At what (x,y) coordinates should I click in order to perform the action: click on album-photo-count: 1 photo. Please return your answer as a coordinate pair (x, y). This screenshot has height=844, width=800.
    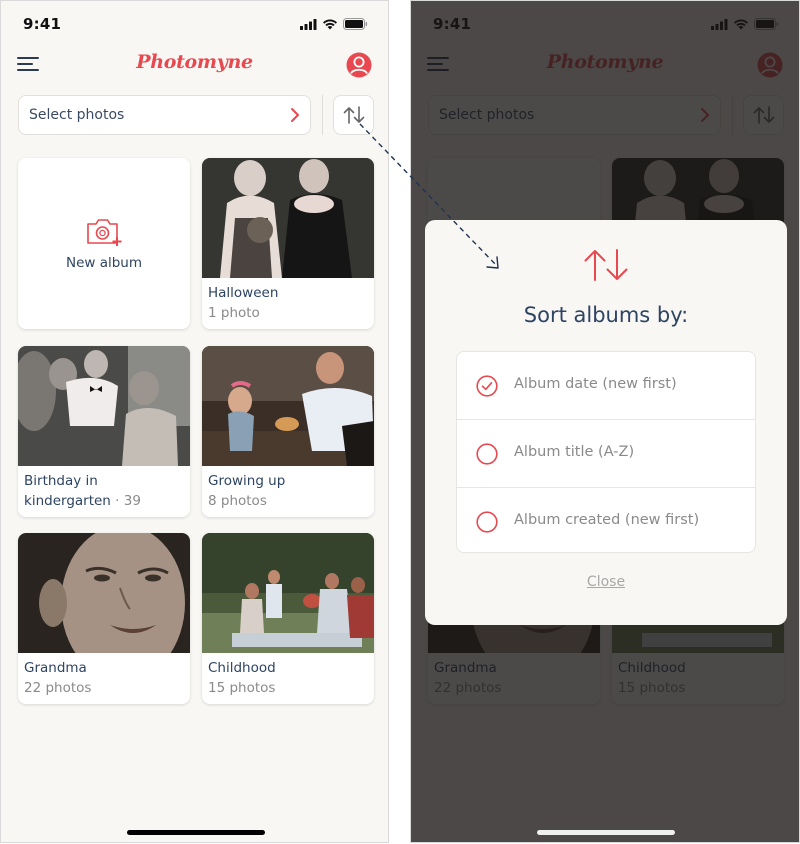
    Looking at the image, I should click on (234, 313).